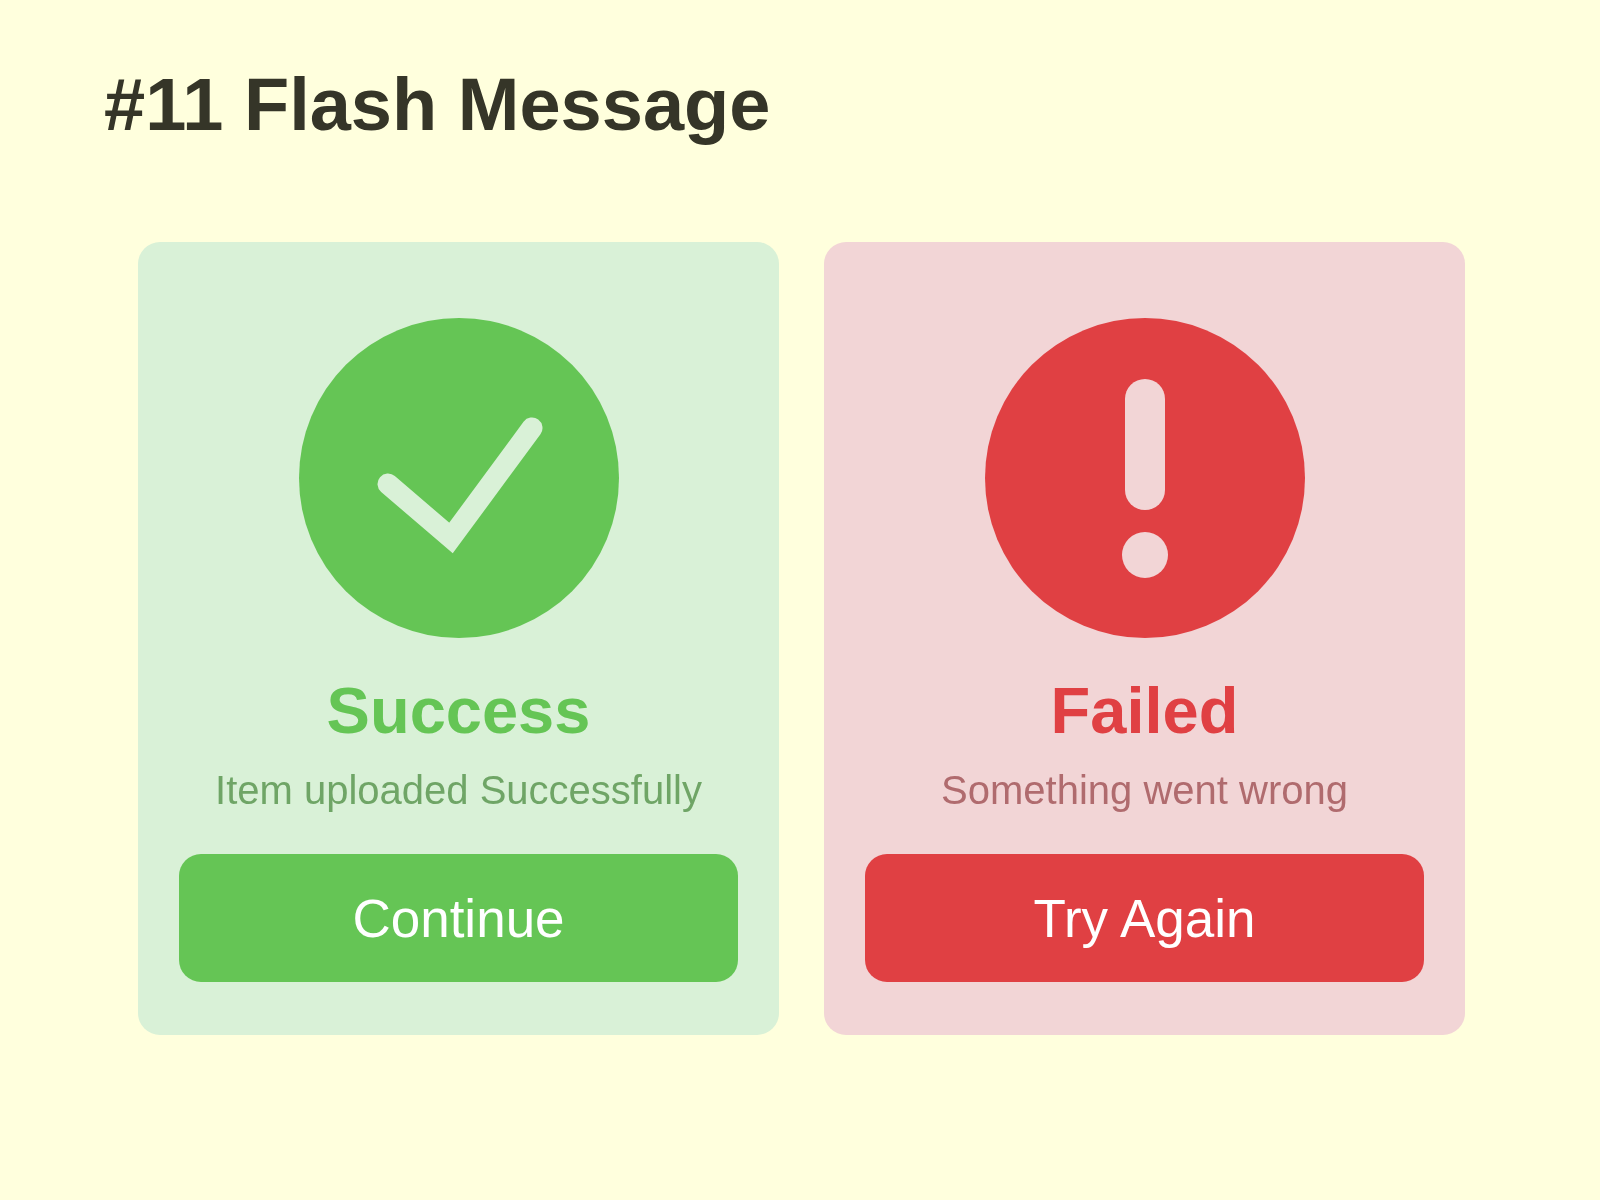 The height and width of the screenshot is (1200, 1600). Describe the element at coordinates (1144, 790) in the screenshot. I see `message-text: Something went wrong` at that location.